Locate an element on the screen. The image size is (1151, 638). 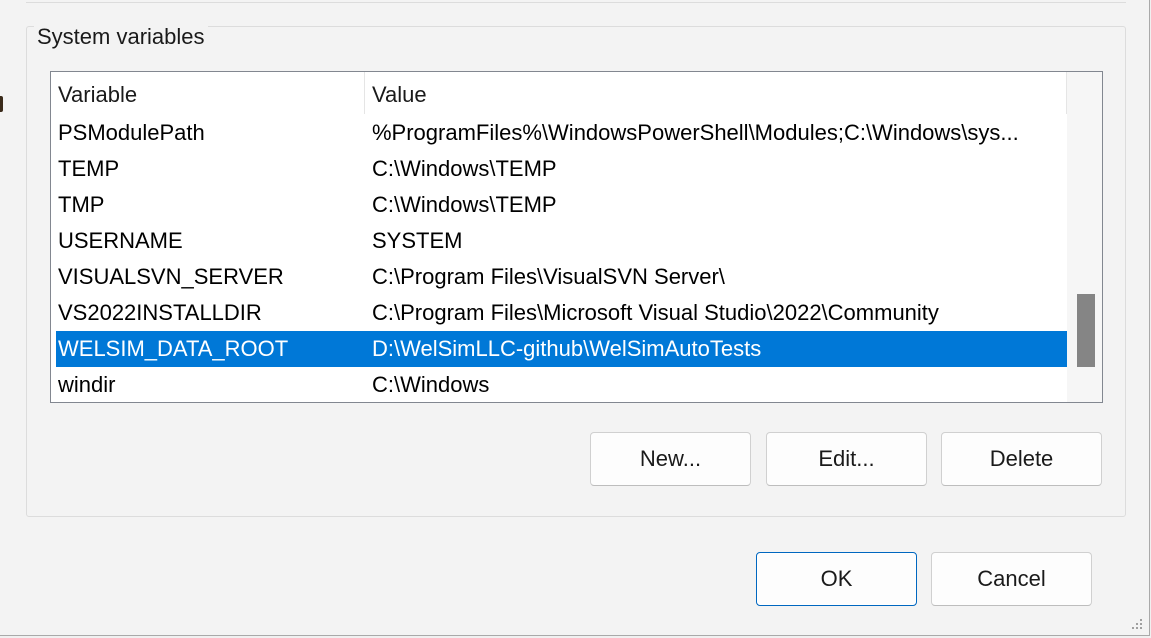
variable-name: USERNAME is located at coordinates (120, 240).